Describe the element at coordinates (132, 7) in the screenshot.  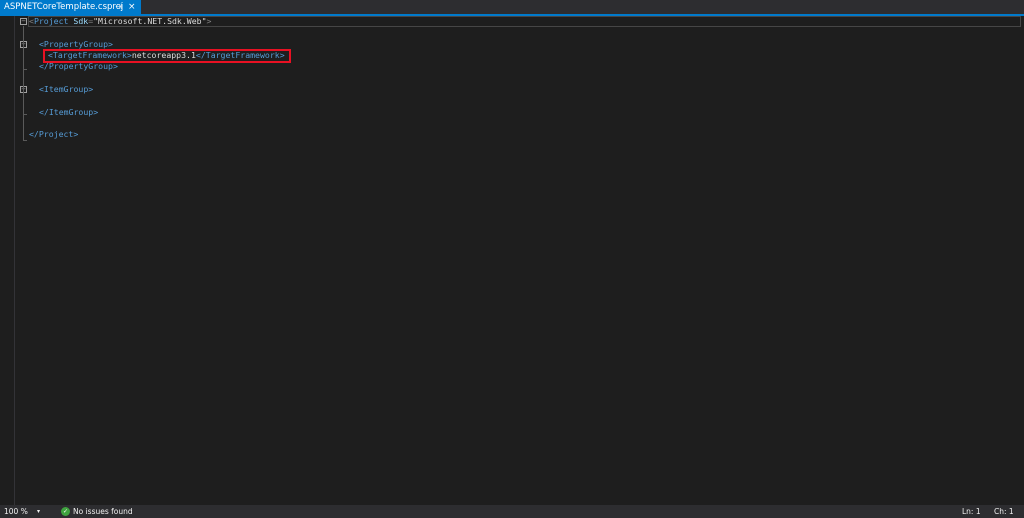
I see `close-icon: ×` at that location.